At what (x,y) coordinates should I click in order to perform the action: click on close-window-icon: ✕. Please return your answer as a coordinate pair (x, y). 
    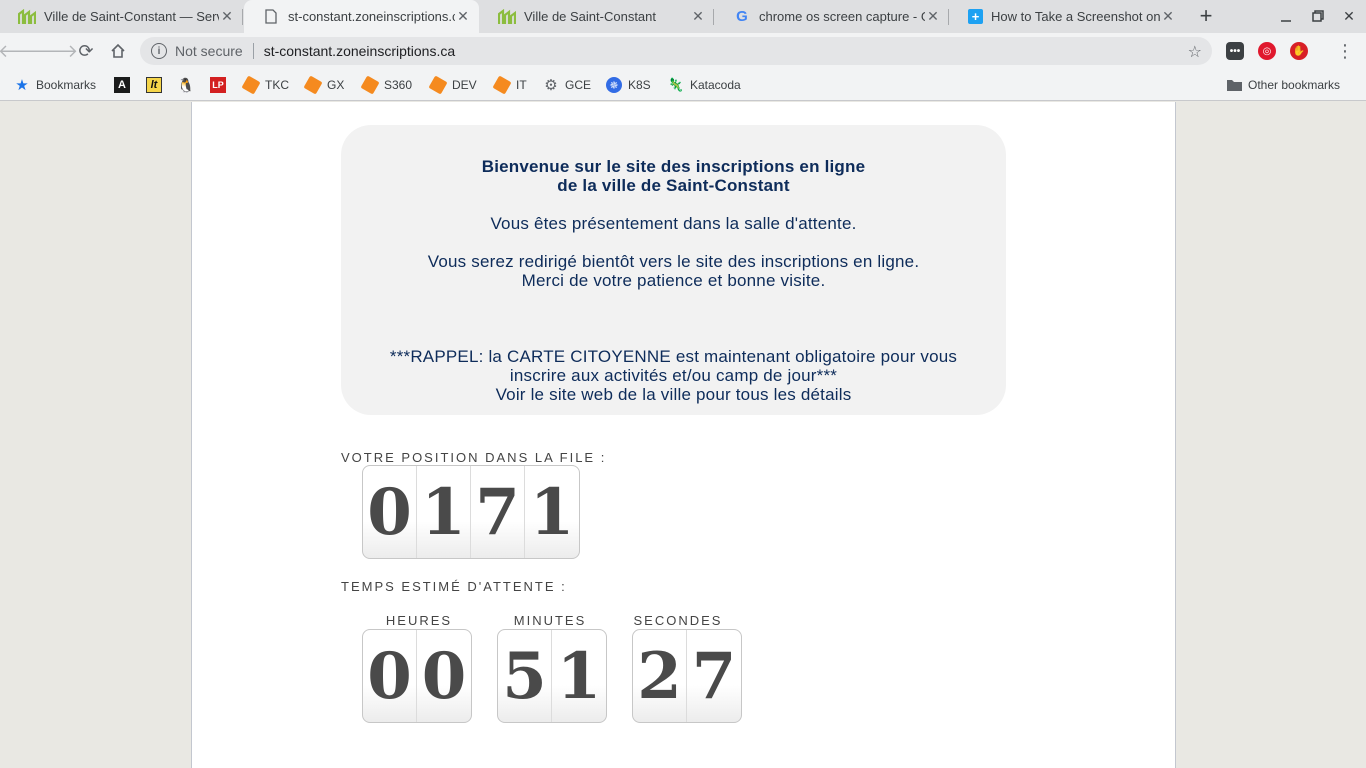
    Looking at the image, I should click on (1349, 16).